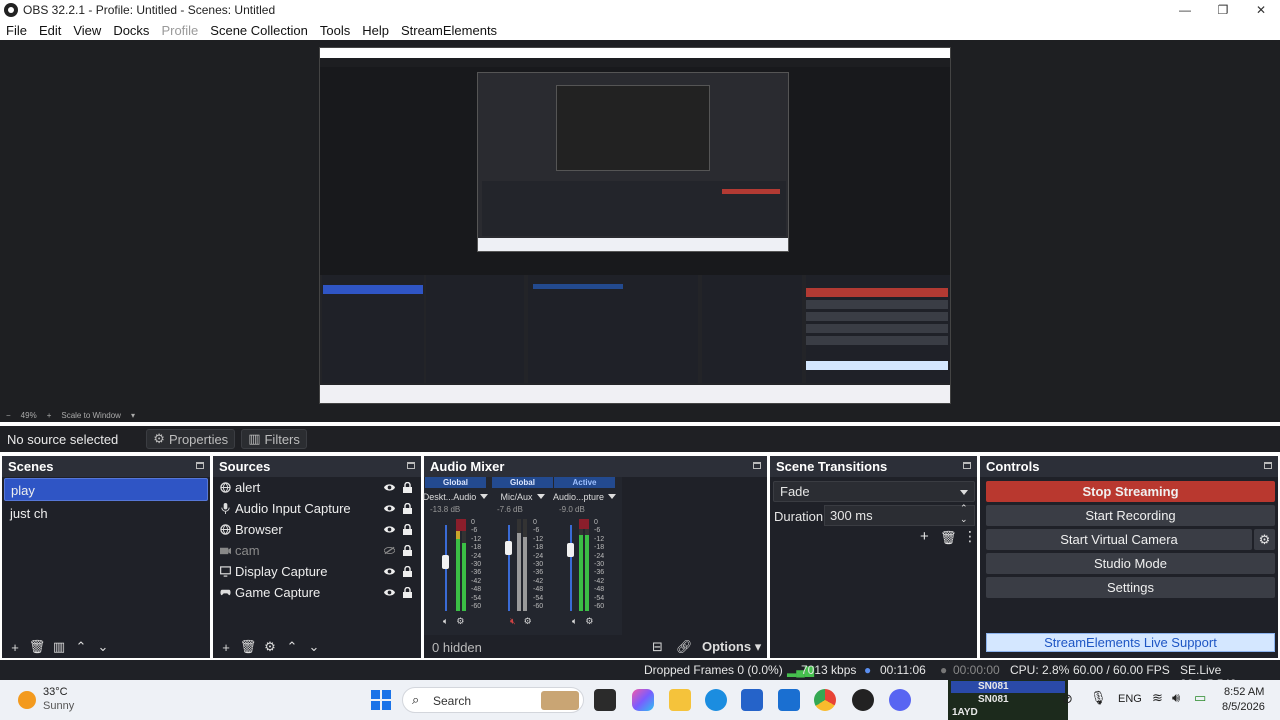 The height and width of the screenshot is (720, 1280). What do you see at coordinates (131, 30) in the screenshot?
I see `menu-docks: Docks` at bounding box center [131, 30].